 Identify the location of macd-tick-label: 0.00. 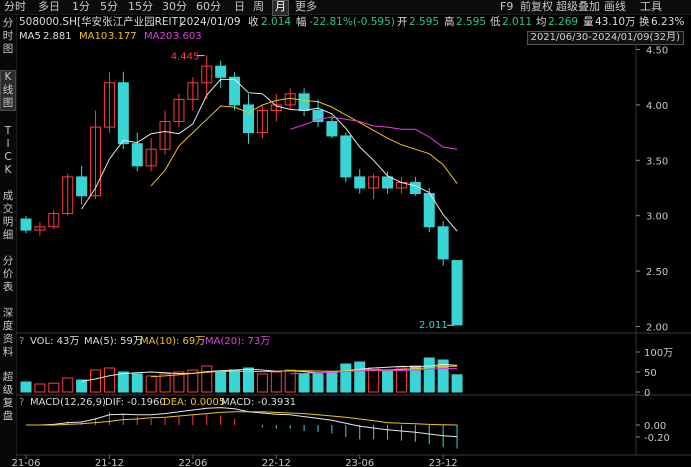
(655, 426).